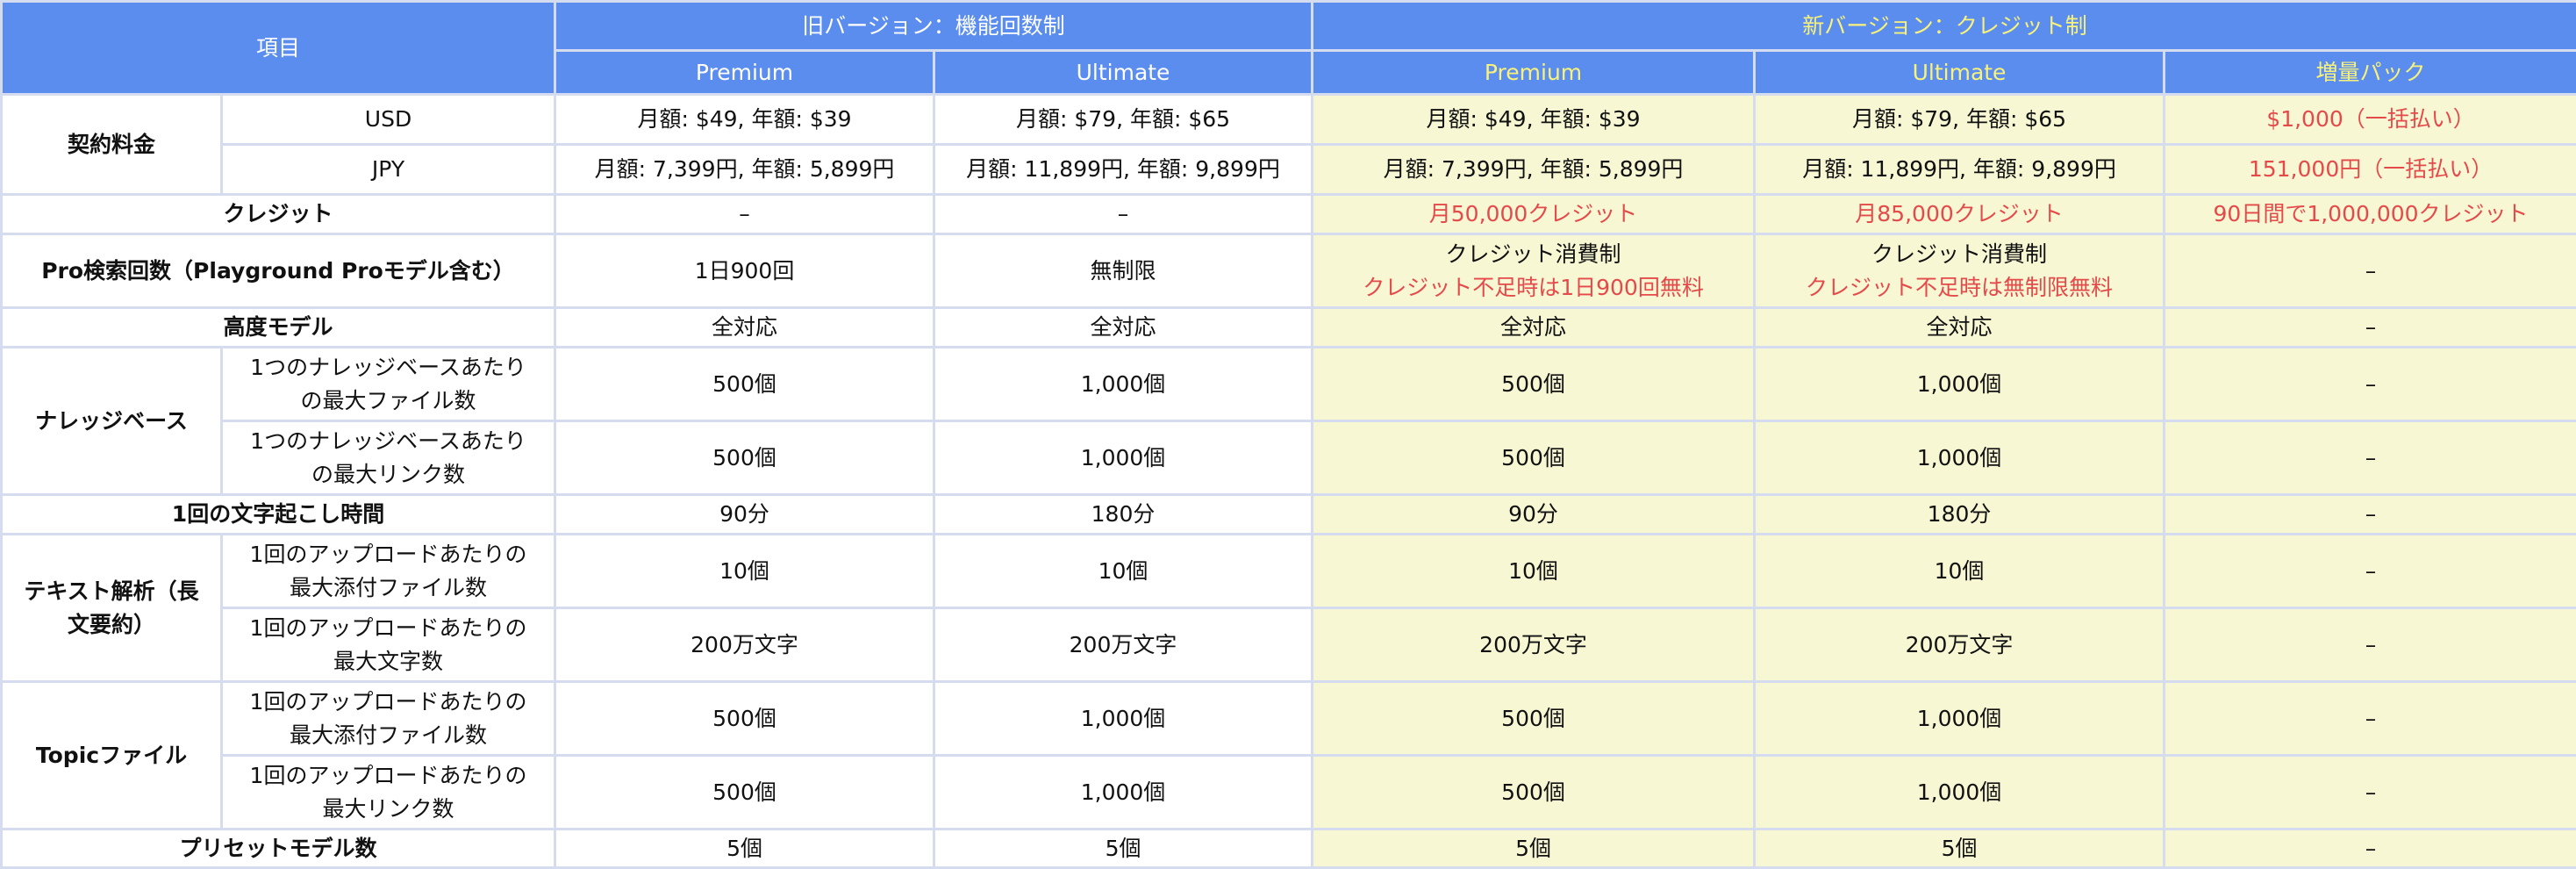 The image size is (2576, 869). Describe the element at coordinates (744, 120) in the screenshot. I see `cell-old-premium: 月額: $49, 年額: $39` at that location.